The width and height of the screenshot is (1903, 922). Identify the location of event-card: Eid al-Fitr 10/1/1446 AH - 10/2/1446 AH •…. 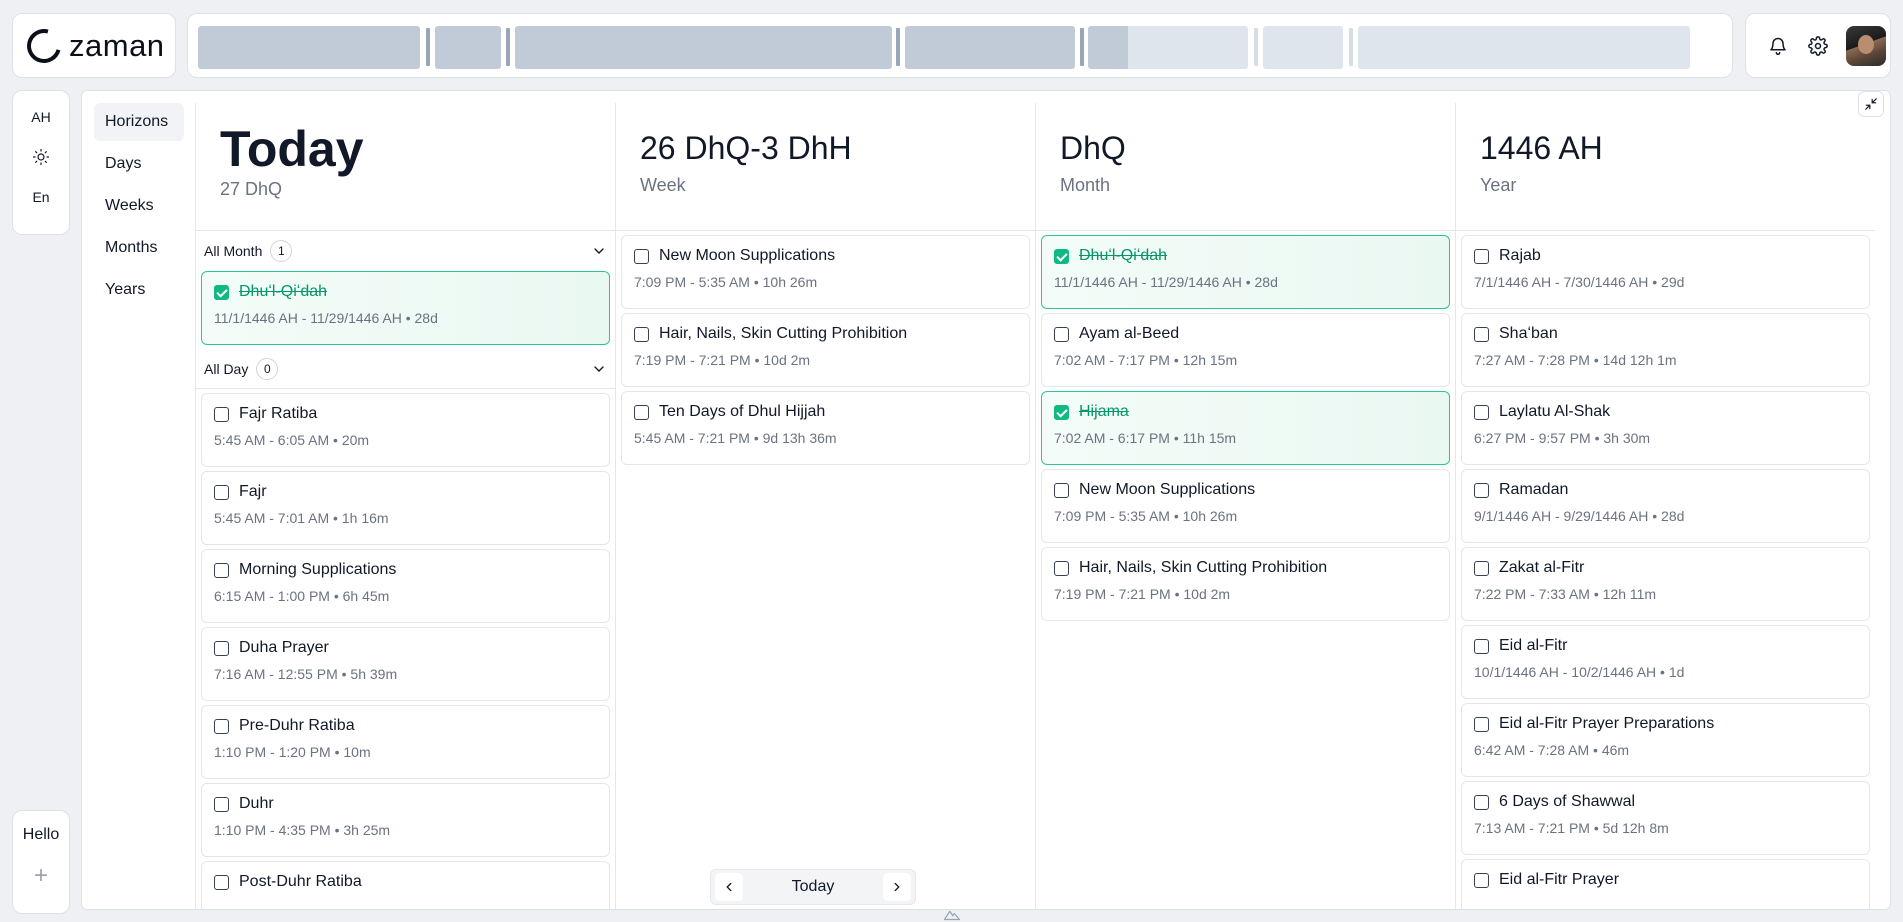
(1665, 662).